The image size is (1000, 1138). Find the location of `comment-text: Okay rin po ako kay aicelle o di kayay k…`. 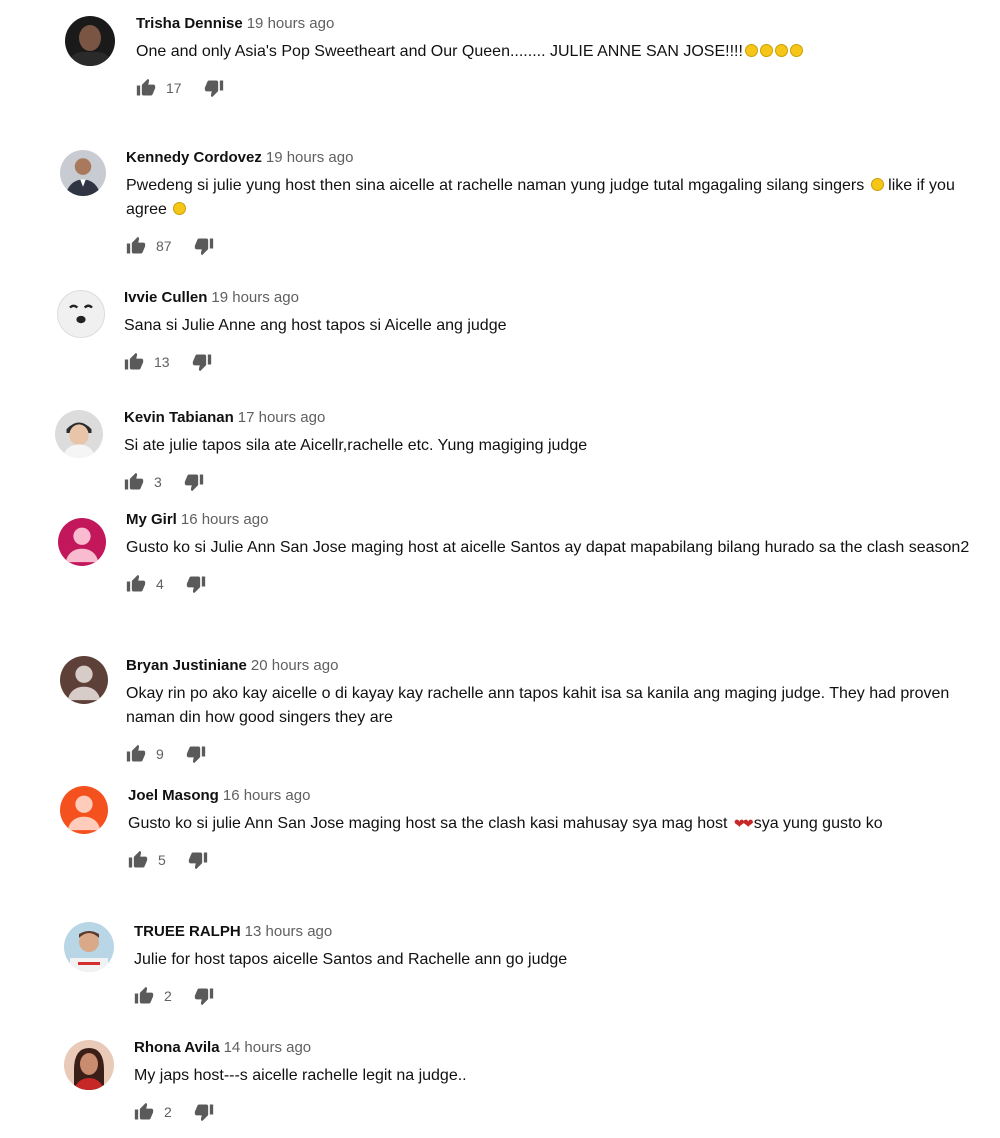

comment-text: Okay rin po ako kay aicelle o di kayay k… is located at coordinates (538, 705).